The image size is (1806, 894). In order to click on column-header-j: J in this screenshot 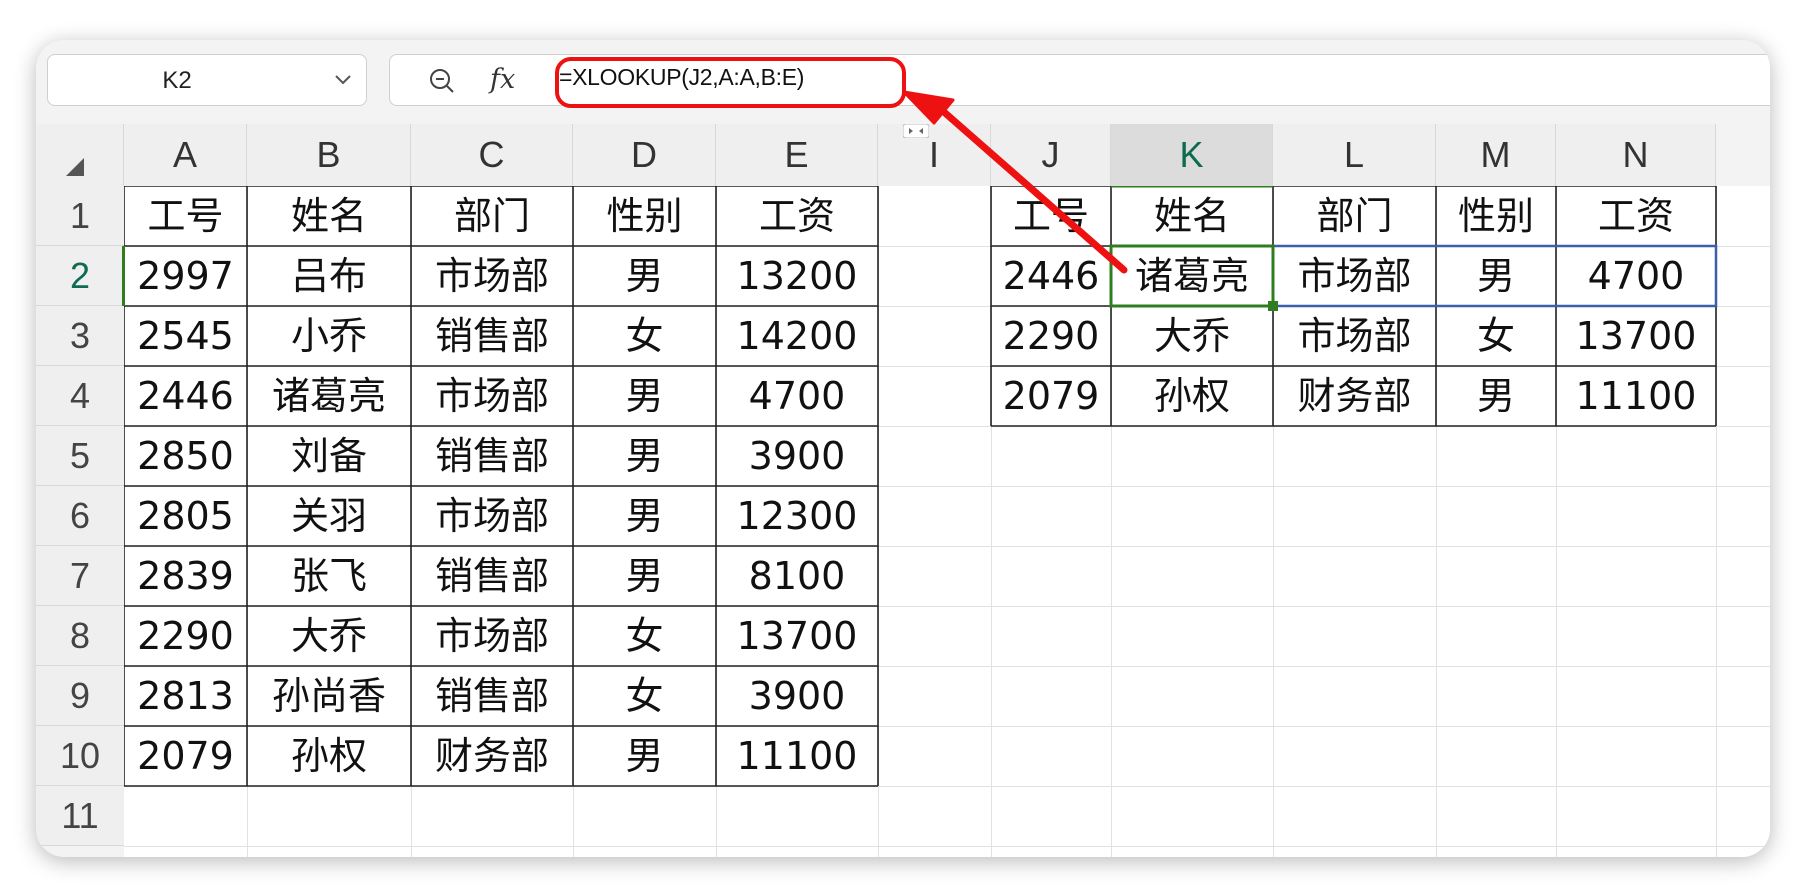, I will do `click(1051, 155)`.